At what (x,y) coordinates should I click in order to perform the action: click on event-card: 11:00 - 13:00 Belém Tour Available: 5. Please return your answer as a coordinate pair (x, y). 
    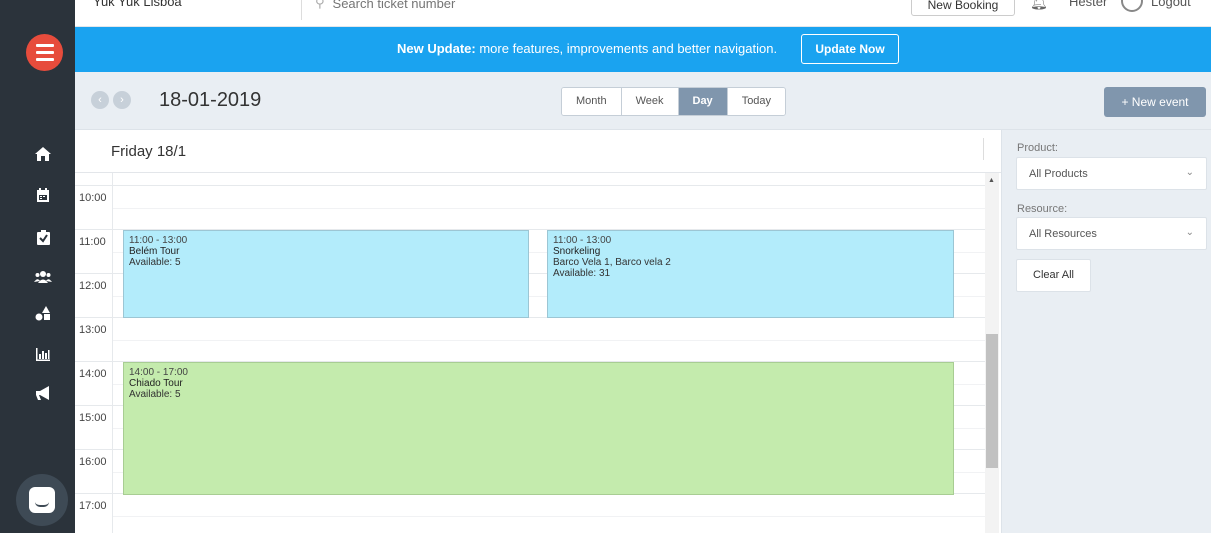
    Looking at the image, I should click on (326, 274).